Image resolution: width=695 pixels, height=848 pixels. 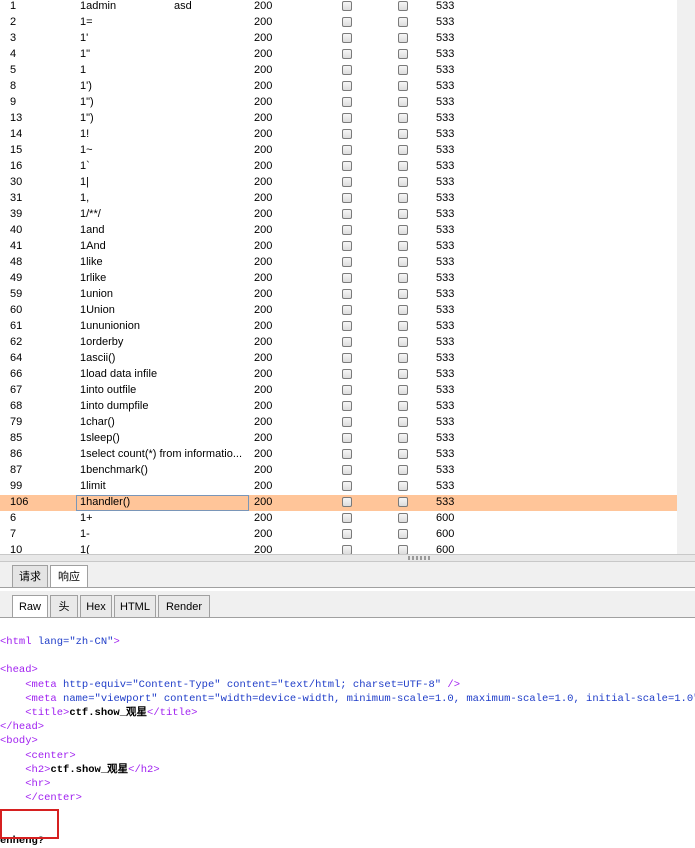 What do you see at coordinates (338, 359) in the screenshot?
I see `table-row: 64 1ascii() 200 533` at bounding box center [338, 359].